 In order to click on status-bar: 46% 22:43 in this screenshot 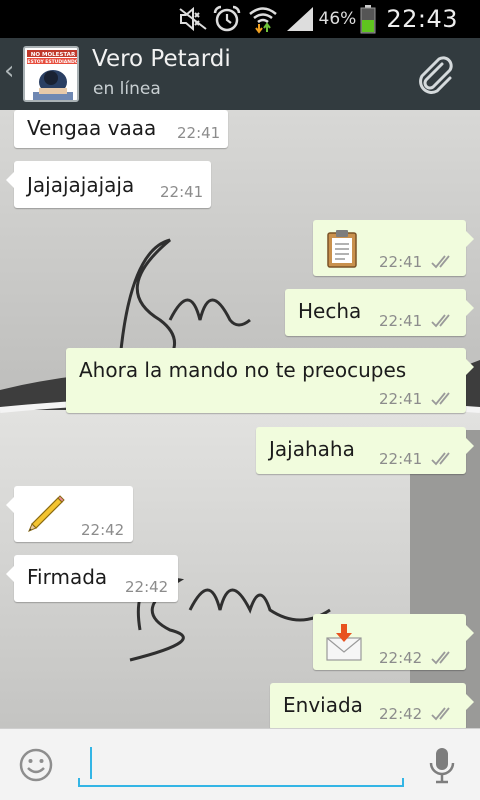, I will do `click(240, 19)`.